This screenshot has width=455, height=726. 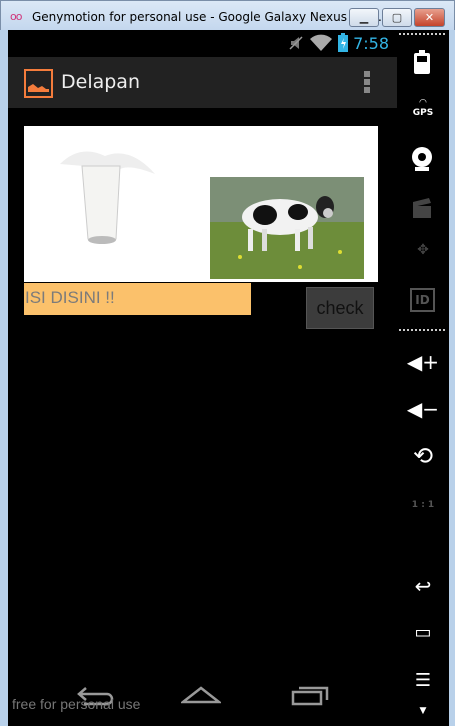 I want to click on back-button-icon: ↩, so click(x=423, y=586).